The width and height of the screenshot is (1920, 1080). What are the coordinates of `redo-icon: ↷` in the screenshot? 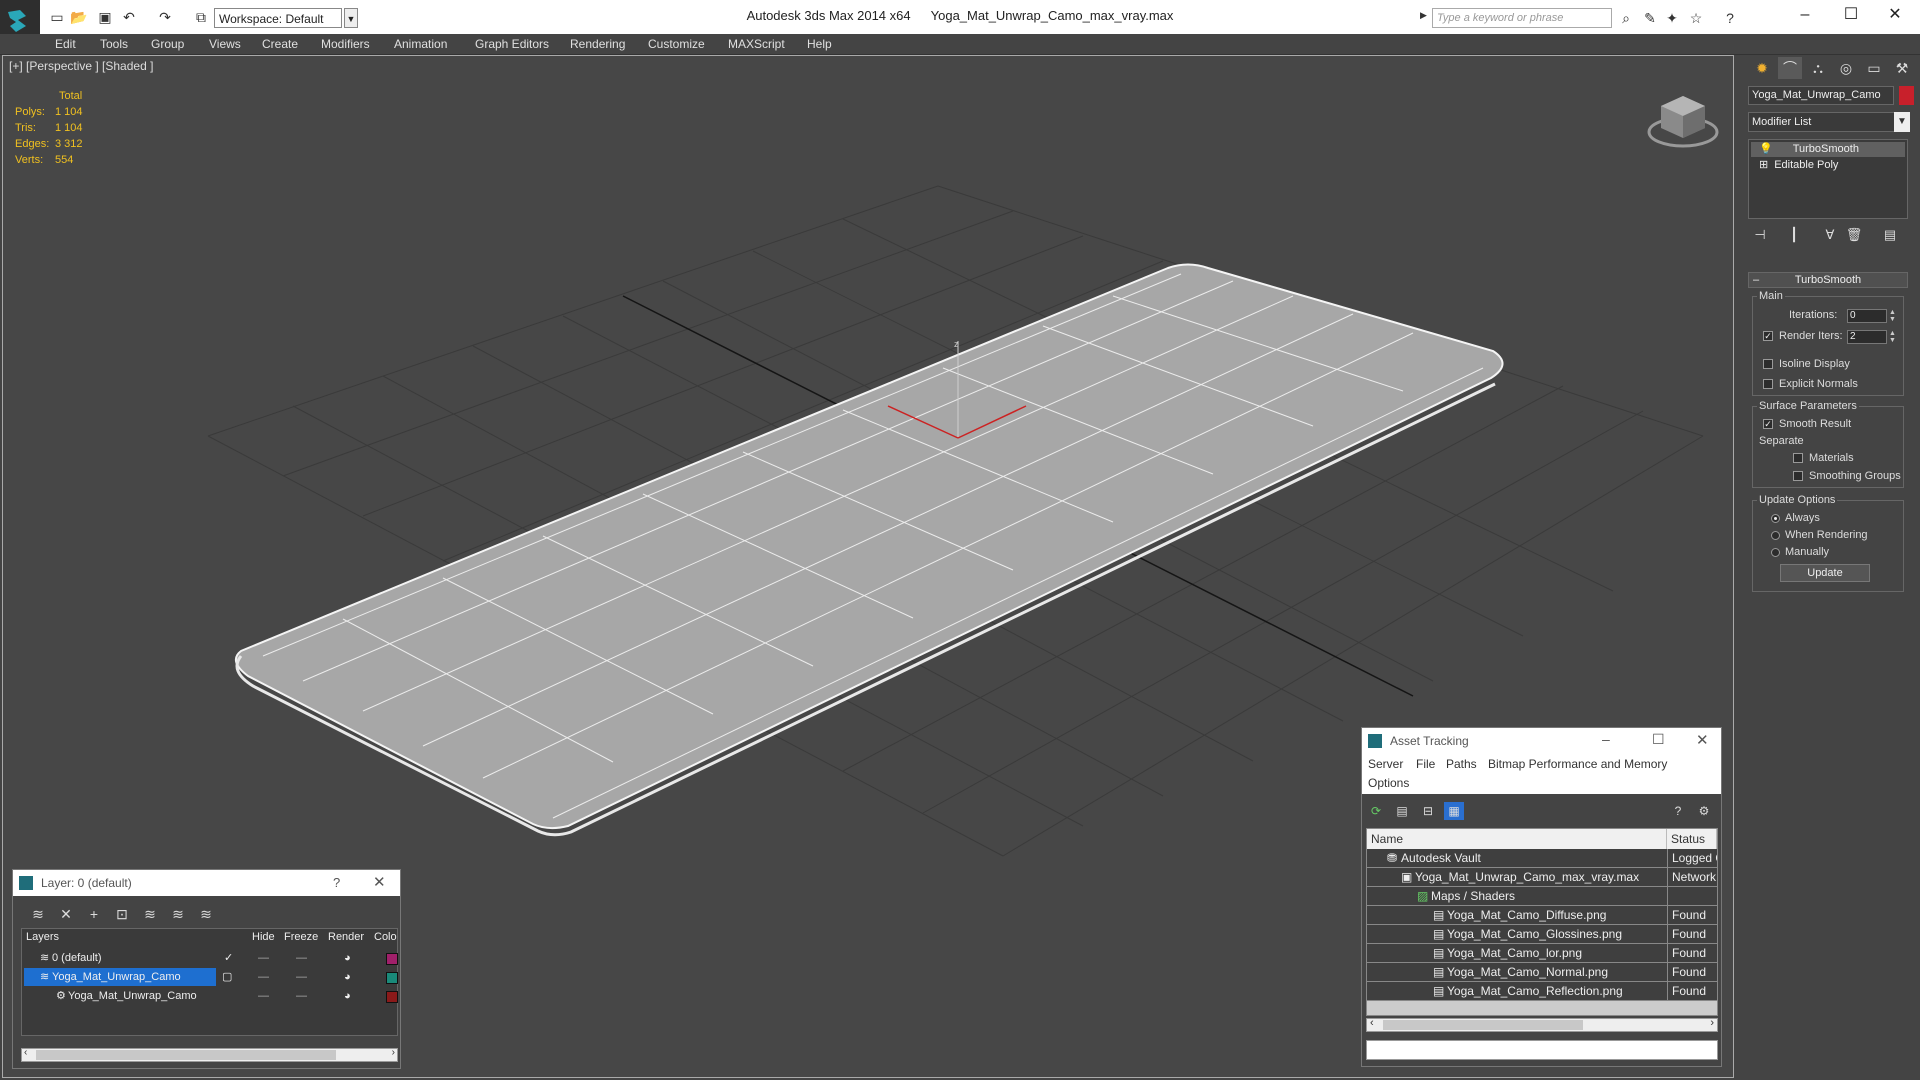 It's located at (165, 17).